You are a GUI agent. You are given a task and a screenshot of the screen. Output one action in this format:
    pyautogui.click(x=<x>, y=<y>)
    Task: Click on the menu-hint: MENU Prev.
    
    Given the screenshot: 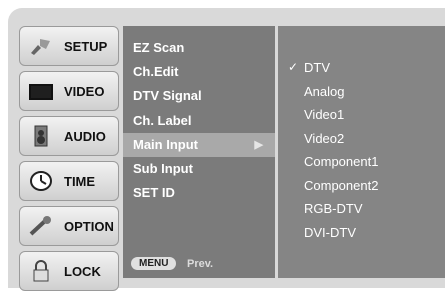 What is the action you would take?
    pyautogui.click(x=199, y=264)
    